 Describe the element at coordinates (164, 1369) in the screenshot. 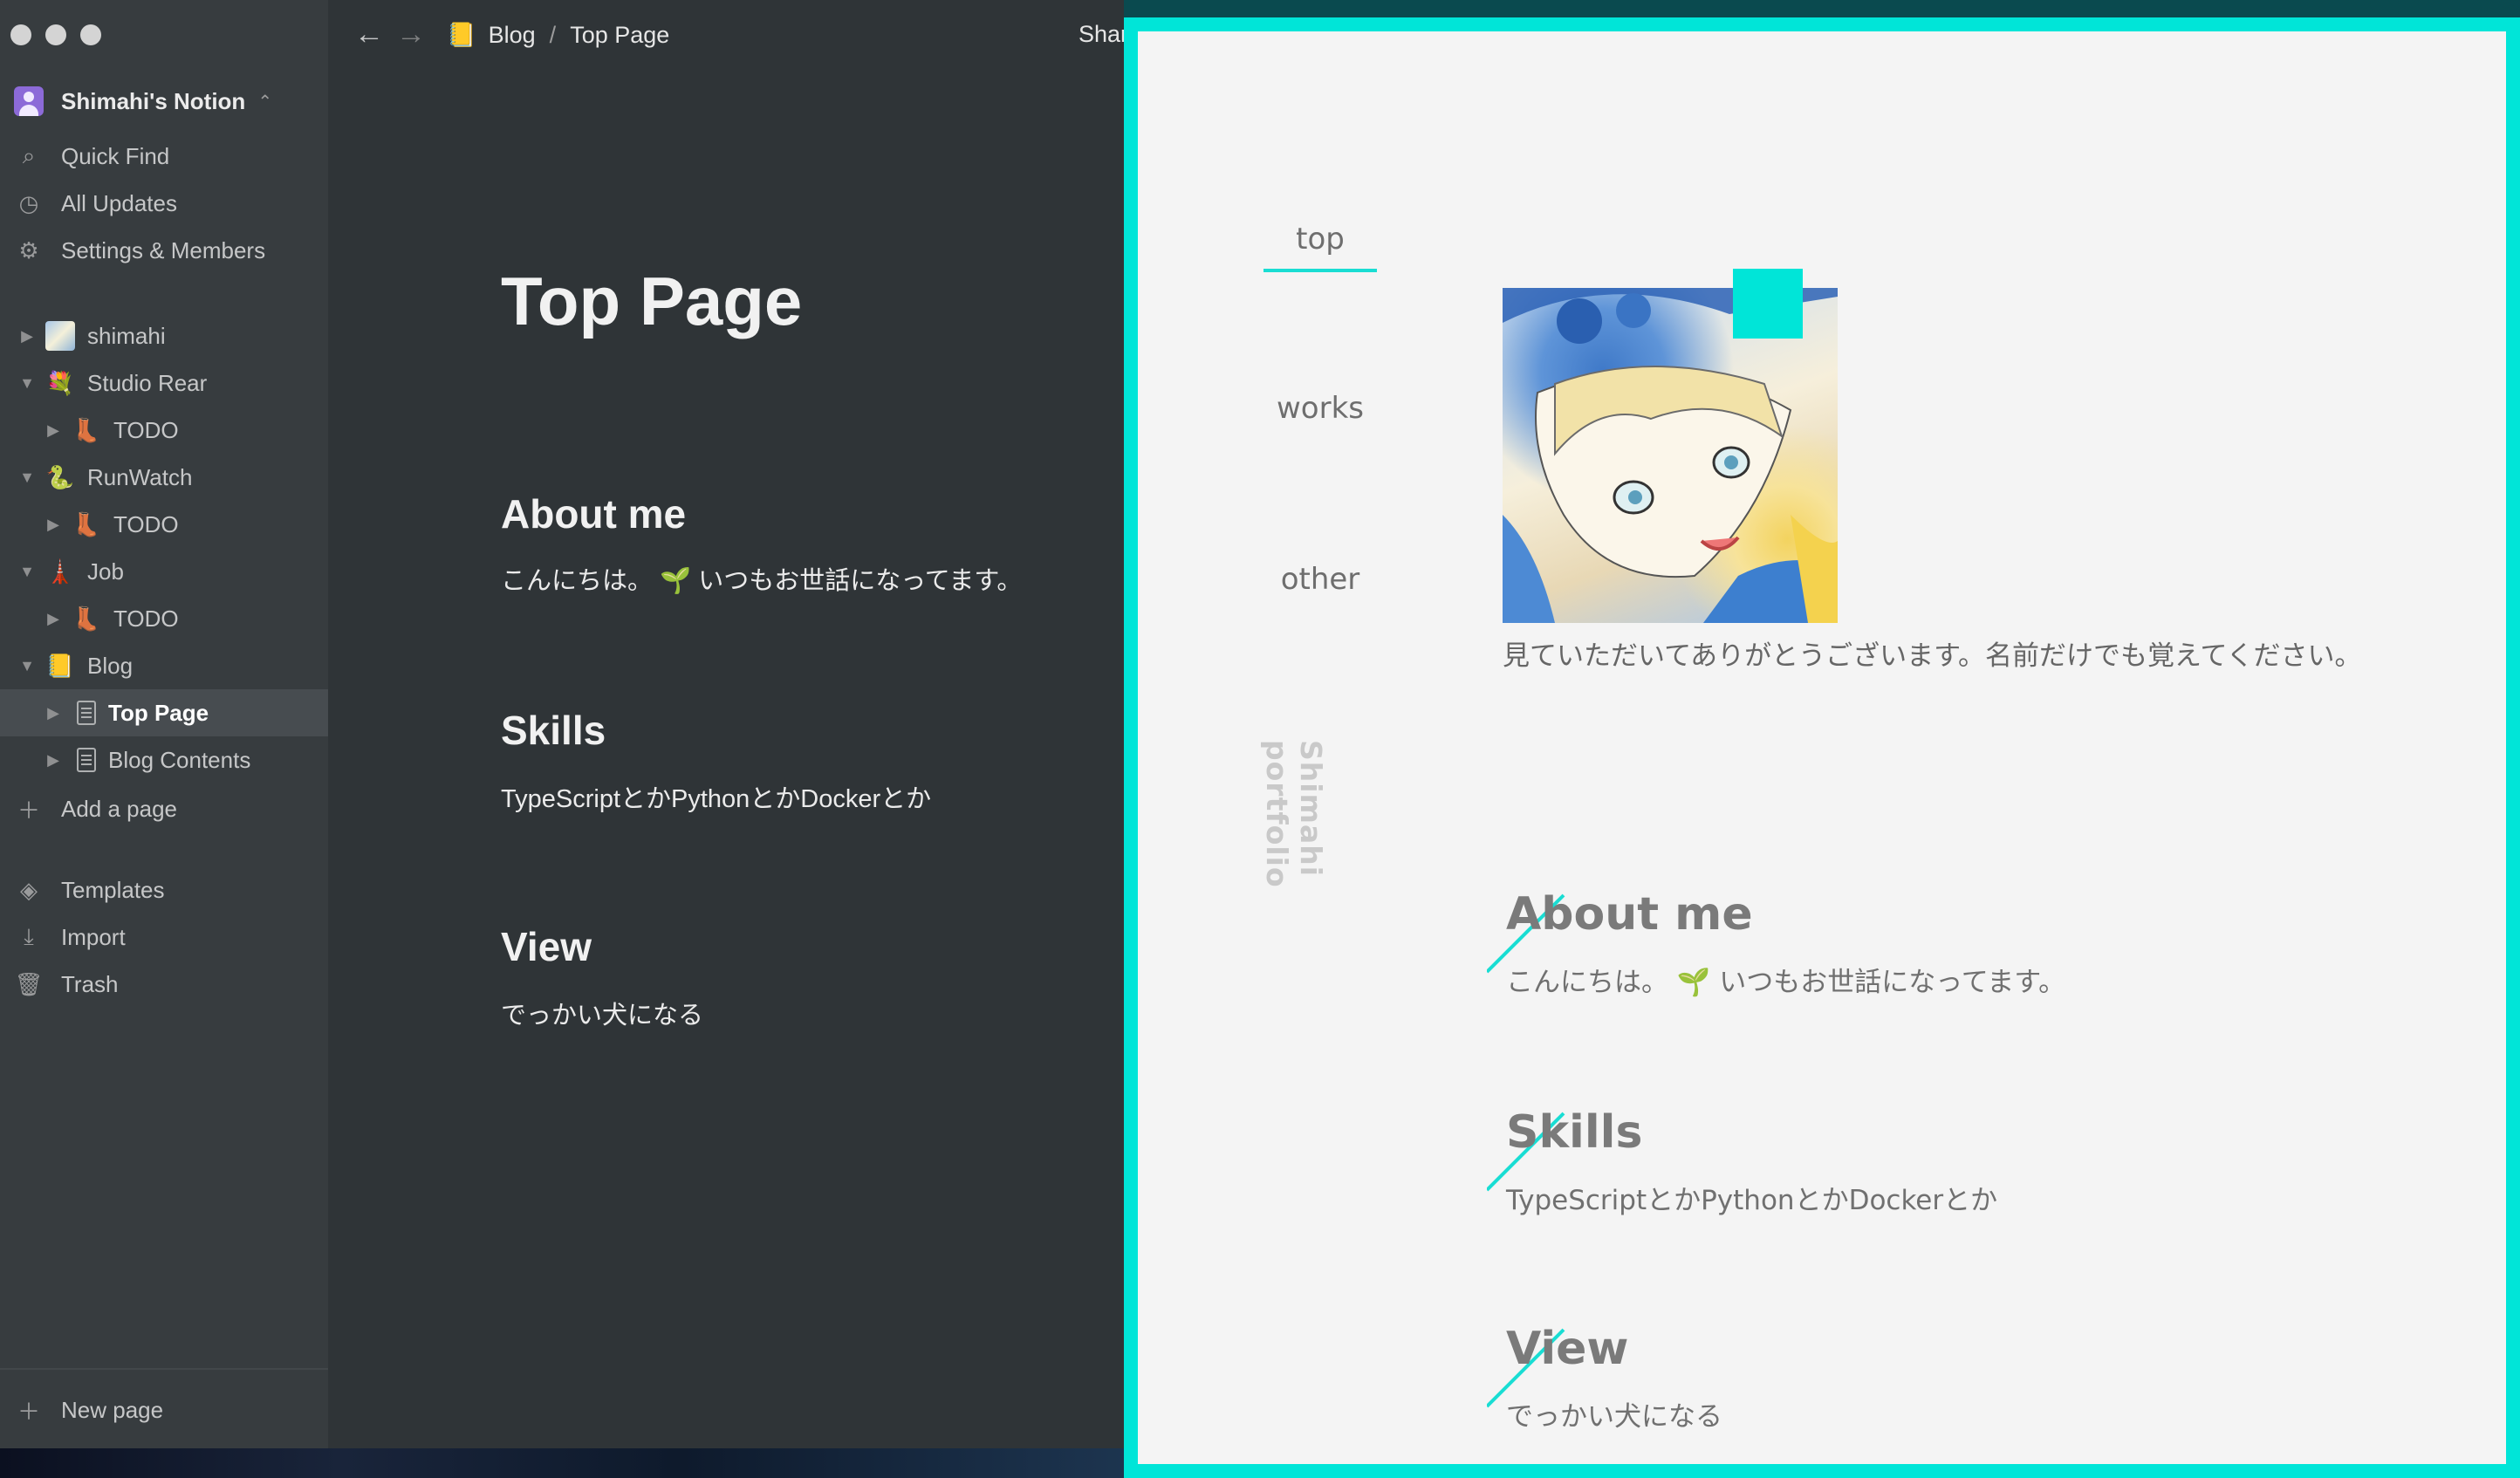

I see `sidebar-divider` at that location.